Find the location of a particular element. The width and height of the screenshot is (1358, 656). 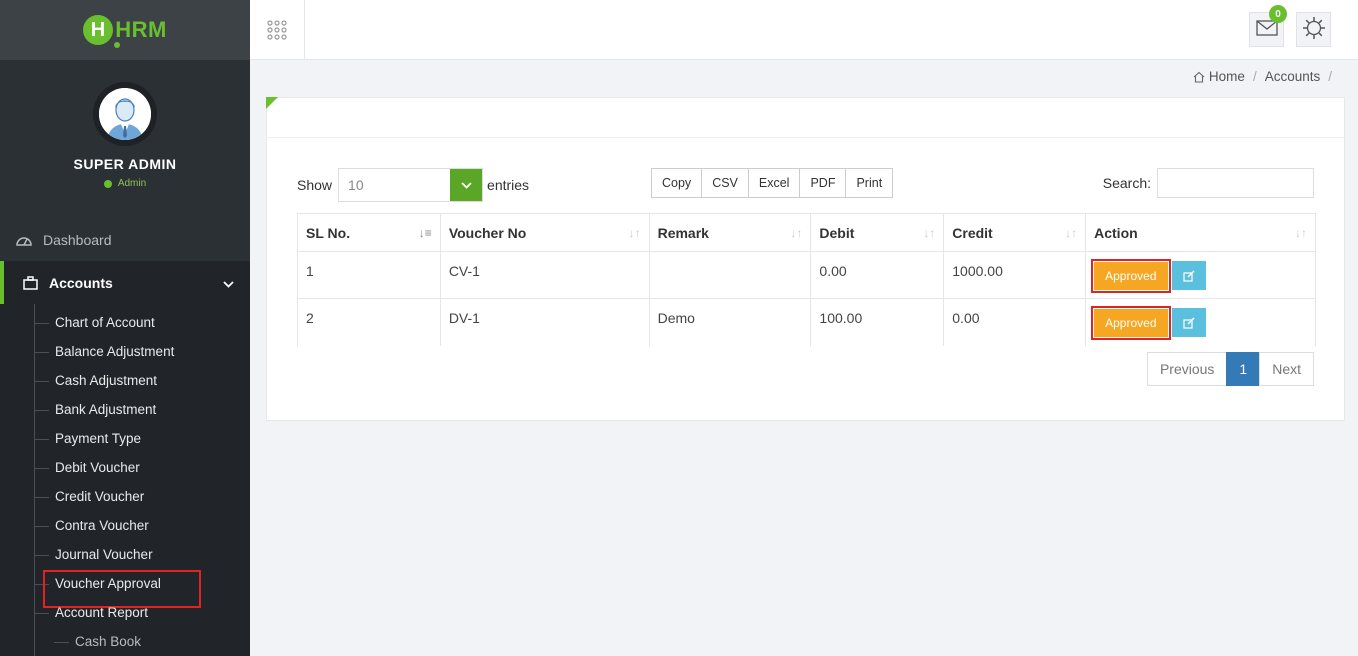

briefcase-icon is located at coordinates (30, 282).